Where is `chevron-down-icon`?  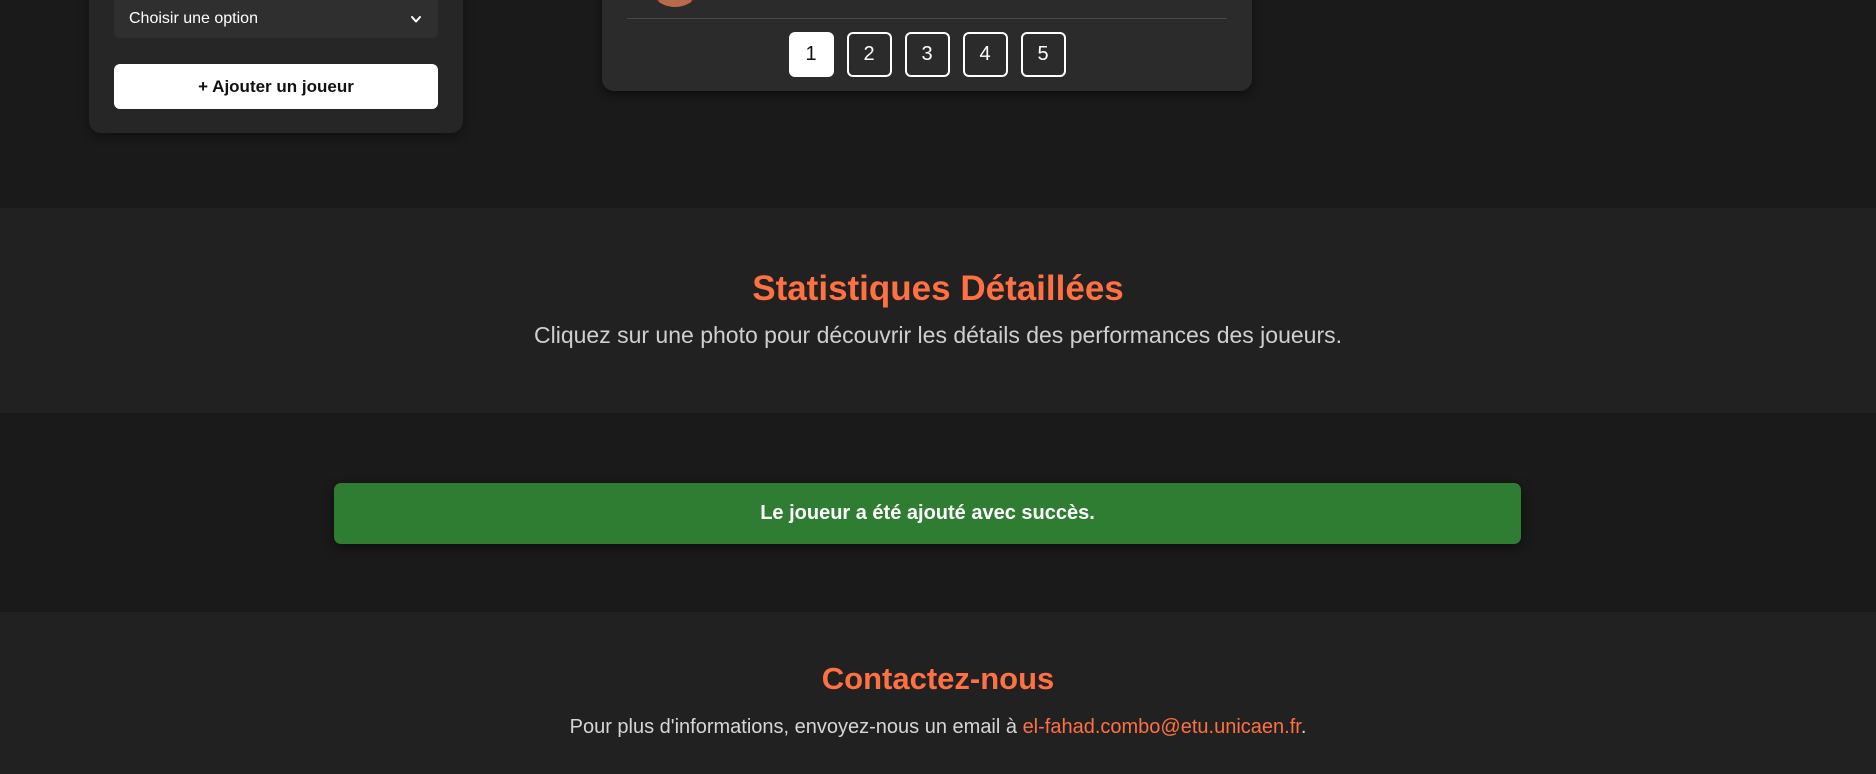 chevron-down-icon is located at coordinates (416, 19).